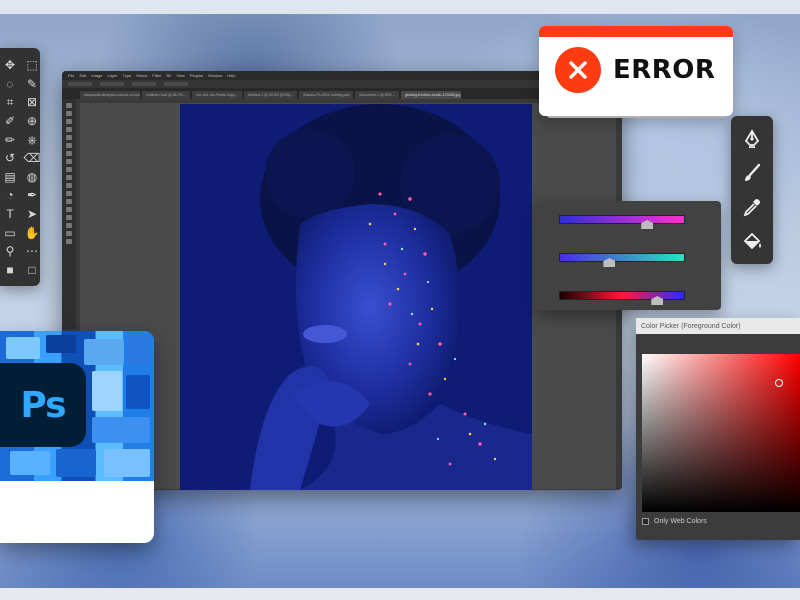 The image size is (800, 600). Describe the element at coordinates (32, 121) in the screenshot. I see `healing-icon: ⊕` at that location.